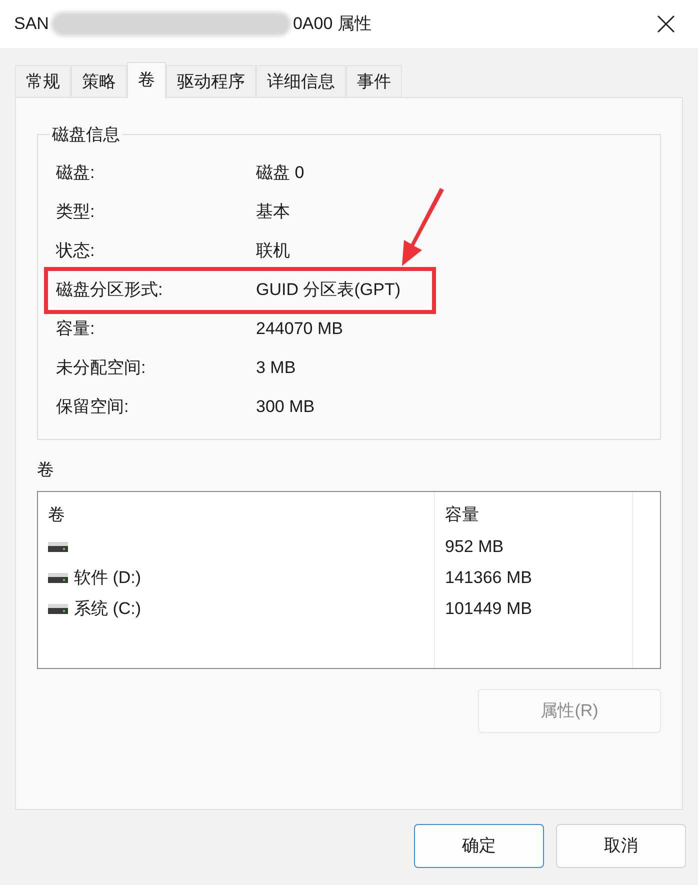 The height and width of the screenshot is (885, 698). Describe the element at coordinates (76, 173) in the screenshot. I see `field-label: 磁盘:` at that location.